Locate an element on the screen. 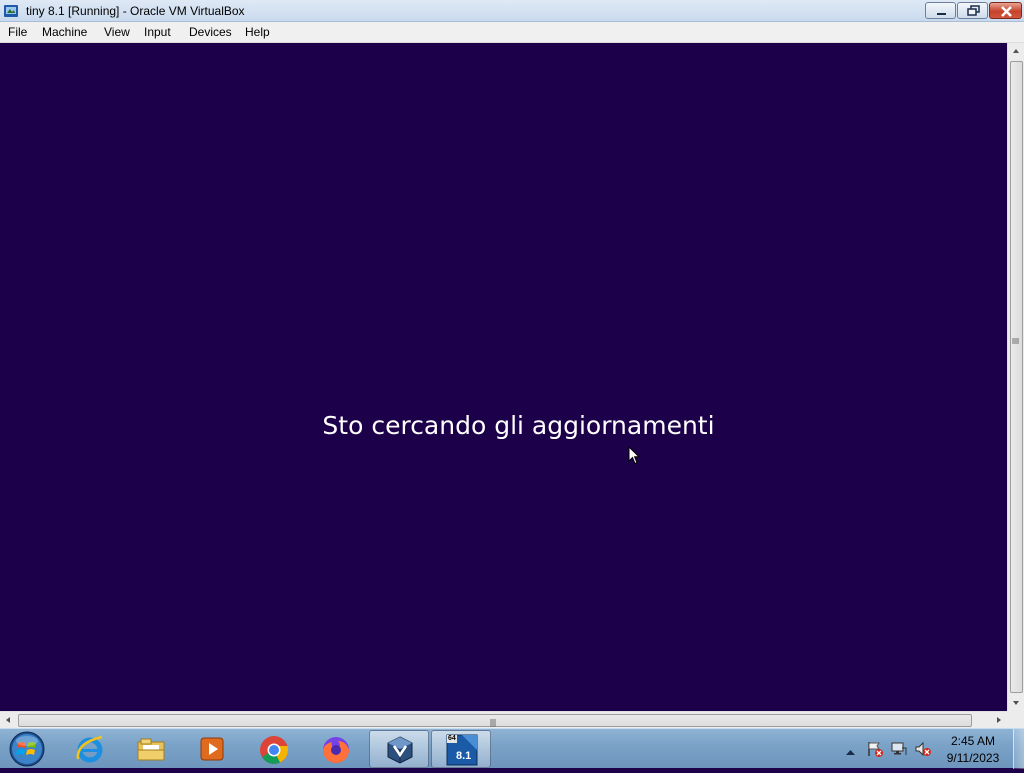 The image size is (1024, 773). taskbar-vm-window: 64 8.1 is located at coordinates (461, 749).